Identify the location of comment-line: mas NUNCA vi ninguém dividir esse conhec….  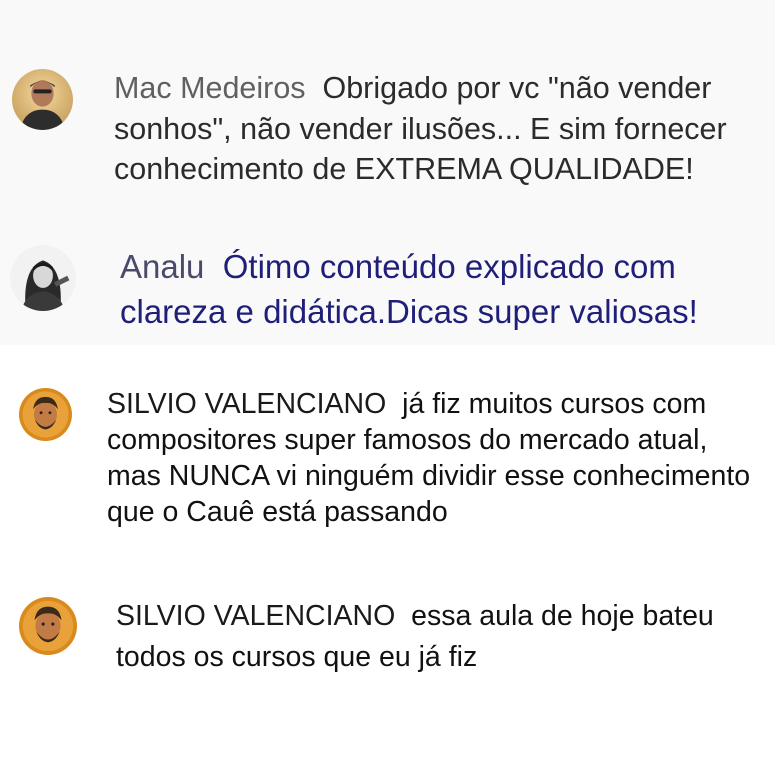
(429, 476).